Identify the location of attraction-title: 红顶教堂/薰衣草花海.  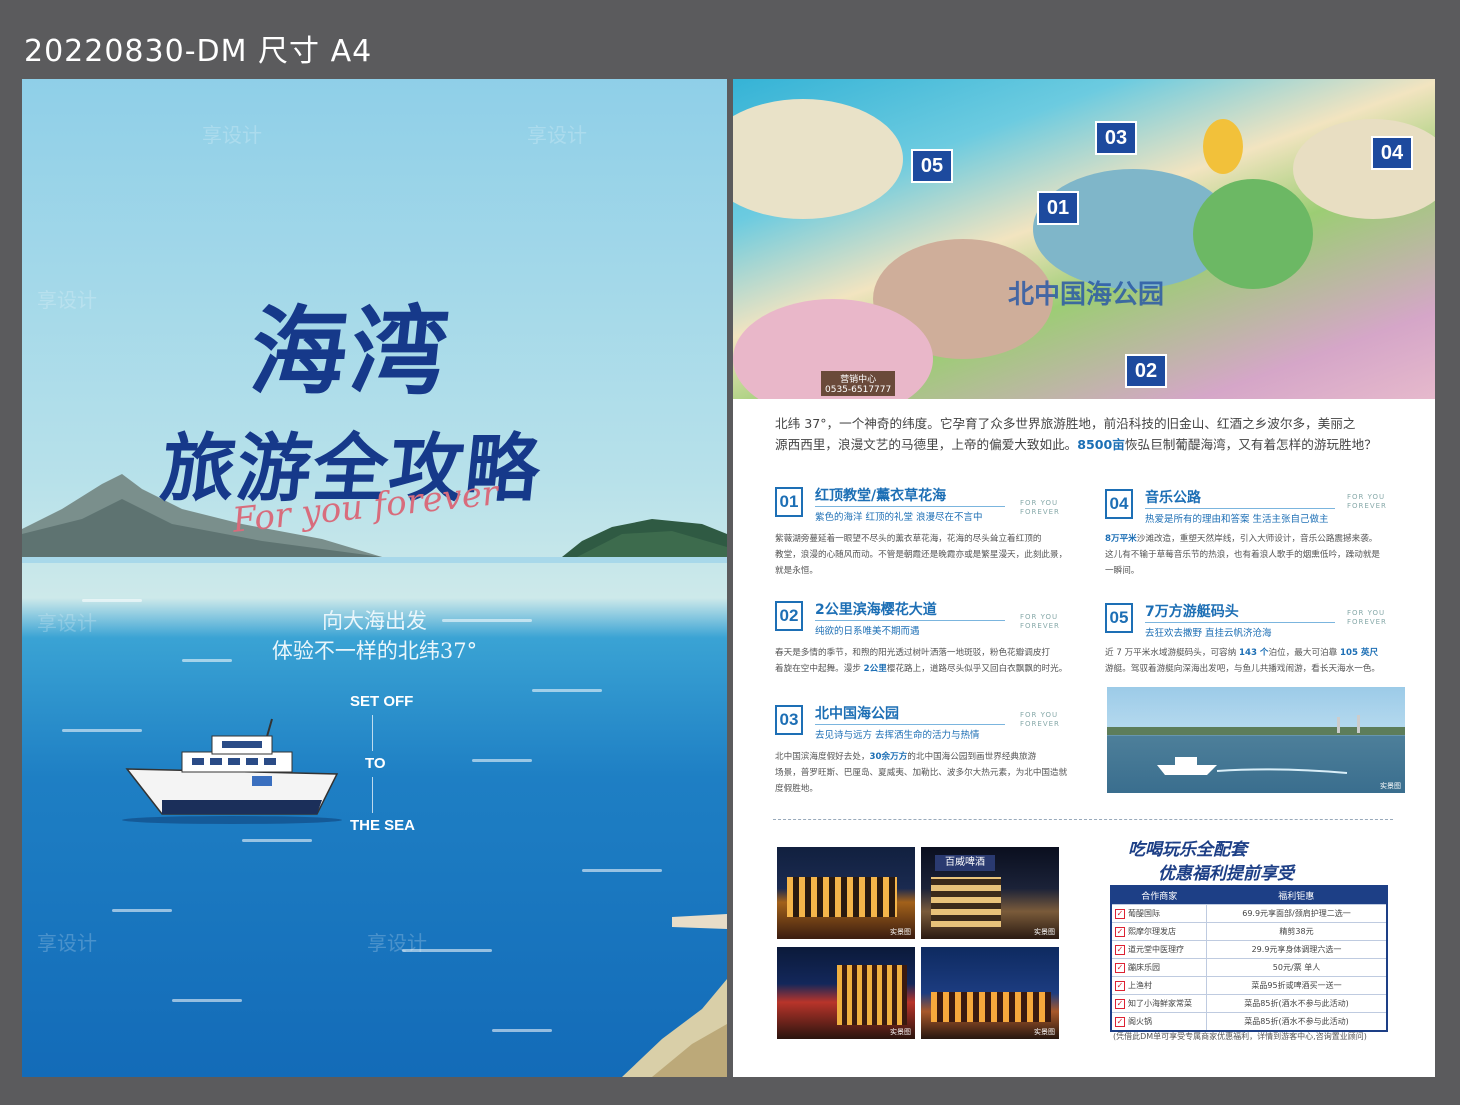
(881, 496).